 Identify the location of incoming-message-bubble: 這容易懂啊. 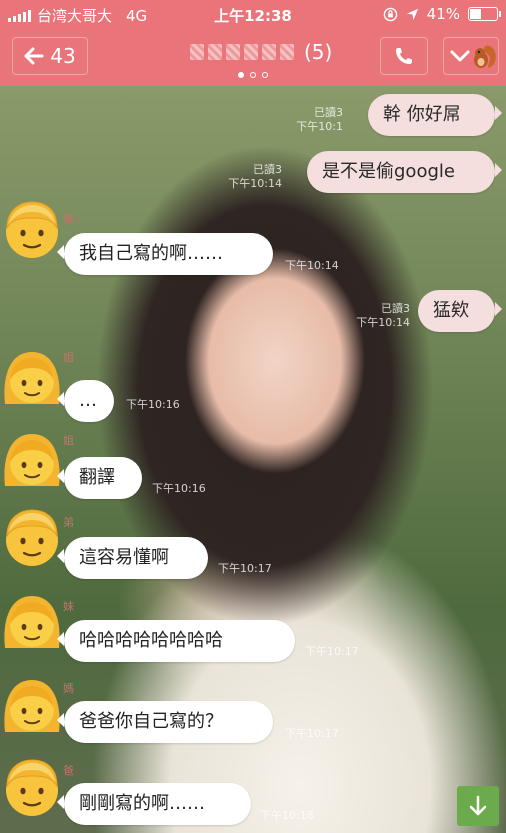
(132, 558).